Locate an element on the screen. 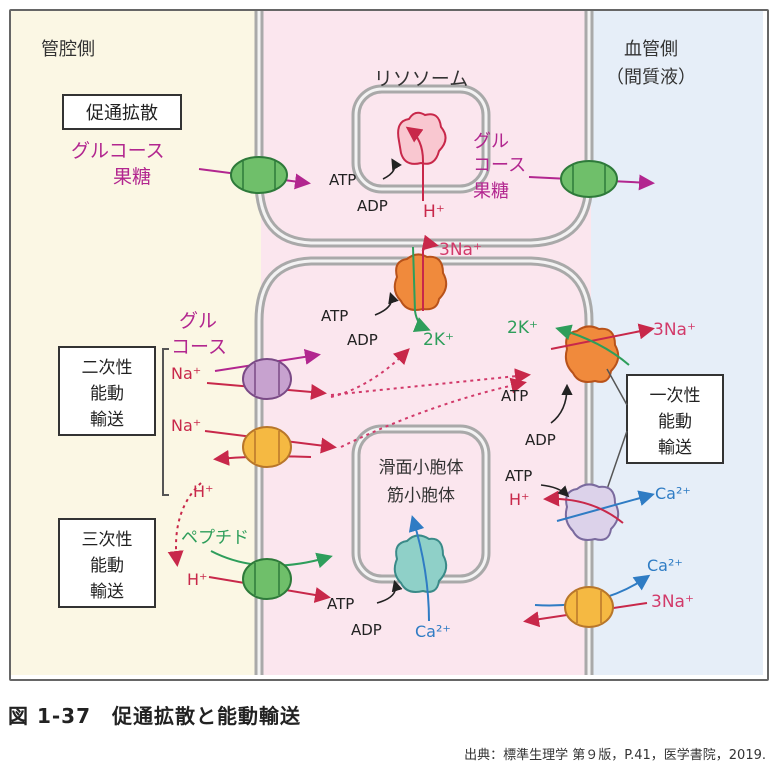 Image resolution: width=778 pixels, height=782 pixels. glut-transporter-apical is located at coordinates (259, 175).